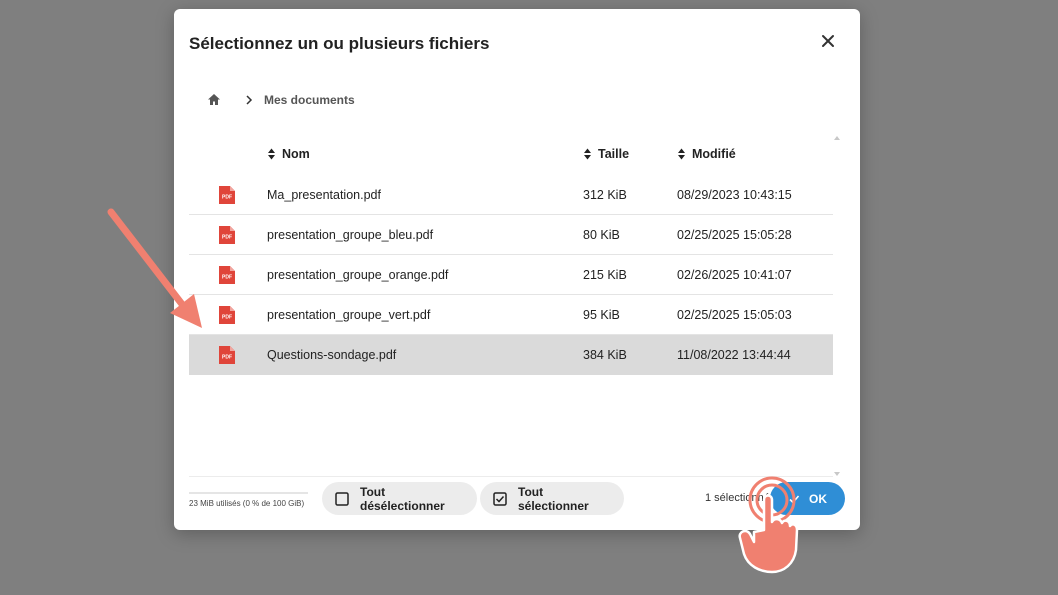  What do you see at coordinates (350, 234) in the screenshot?
I see `file-name: presentation_groupe_bleu.pdf` at bounding box center [350, 234].